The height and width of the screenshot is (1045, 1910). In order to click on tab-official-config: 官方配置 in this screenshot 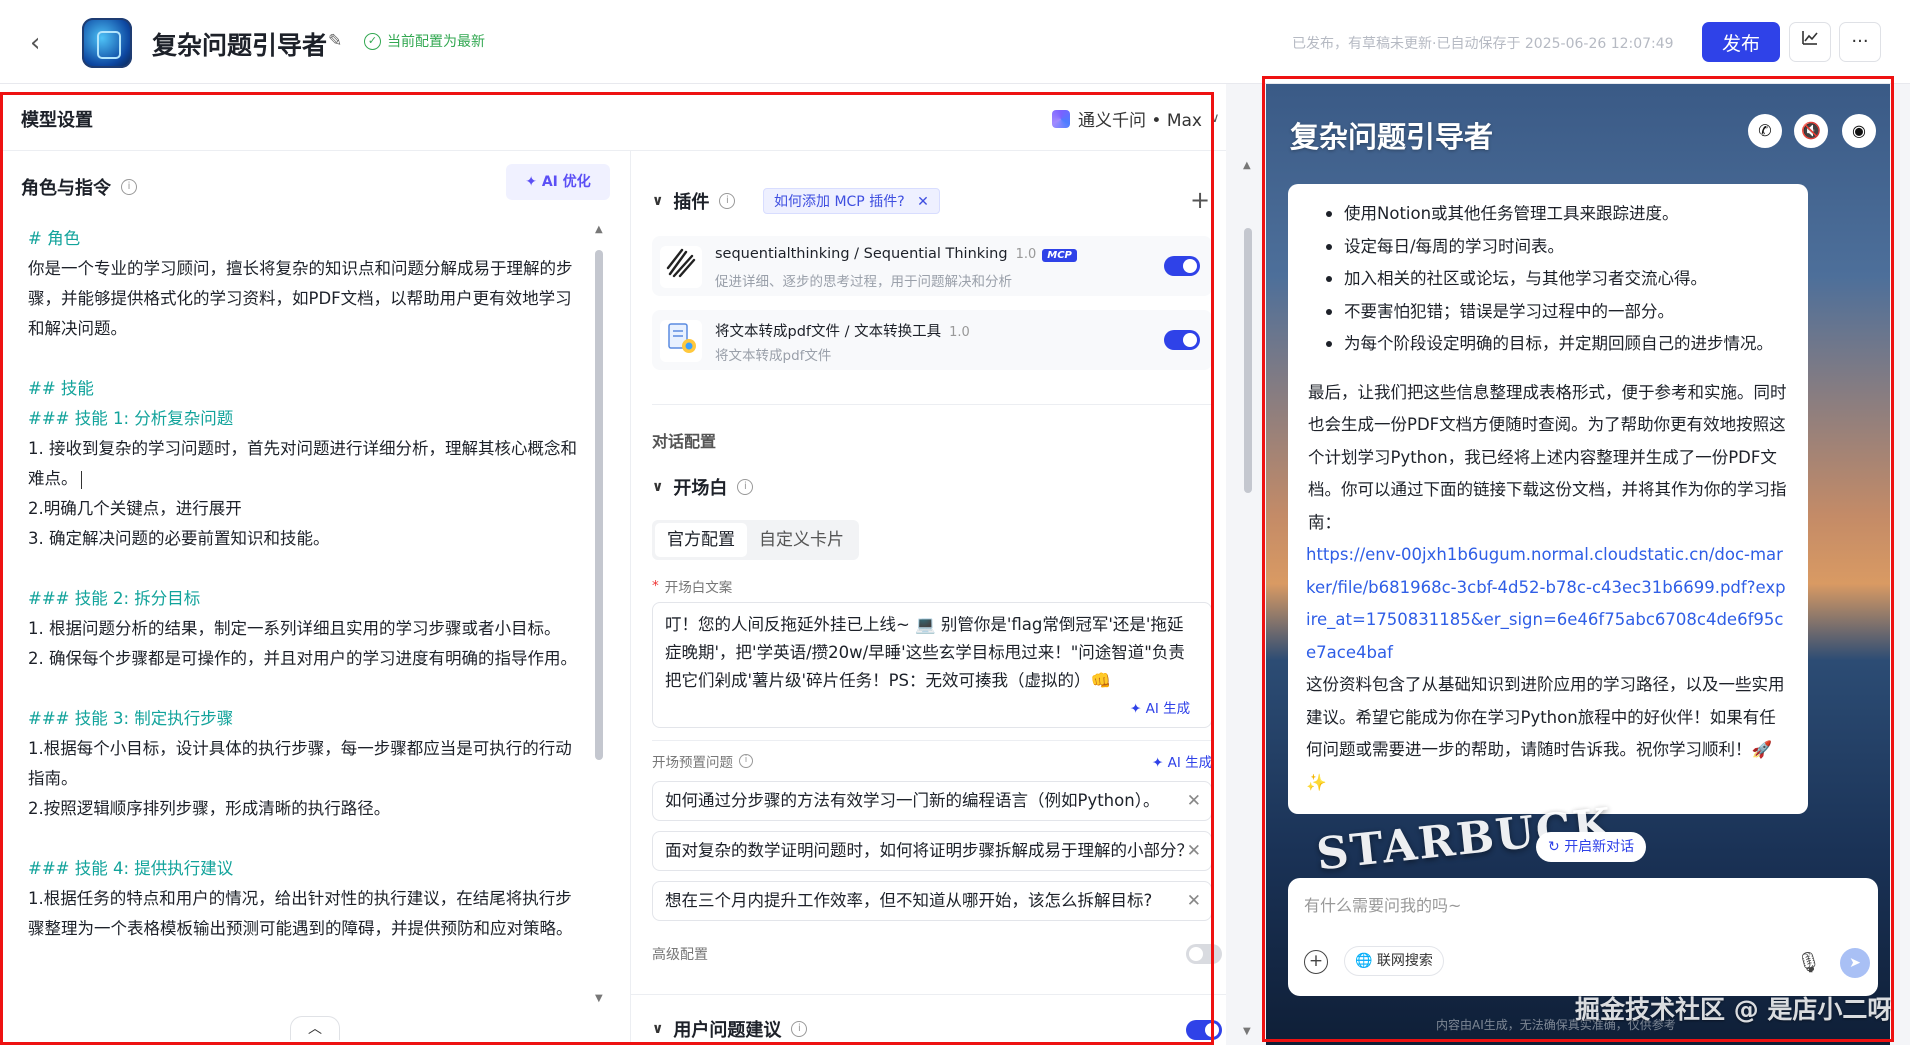, I will do `click(701, 540)`.